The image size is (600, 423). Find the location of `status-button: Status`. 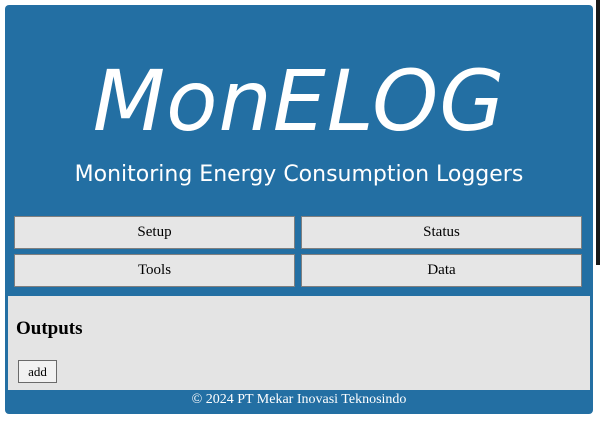

status-button: Status is located at coordinates (441, 232).